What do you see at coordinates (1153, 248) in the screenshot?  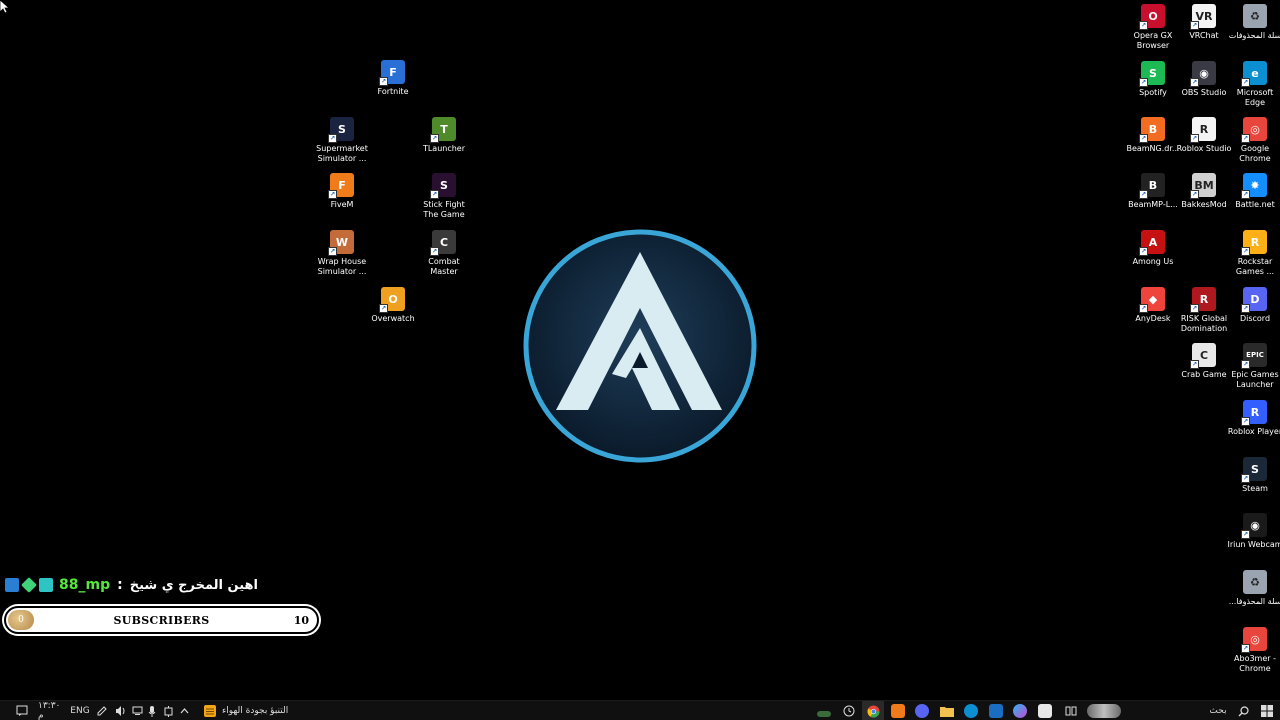 I see `desktop-icon-amongus: A ↗ Among Us` at bounding box center [1153, 248].